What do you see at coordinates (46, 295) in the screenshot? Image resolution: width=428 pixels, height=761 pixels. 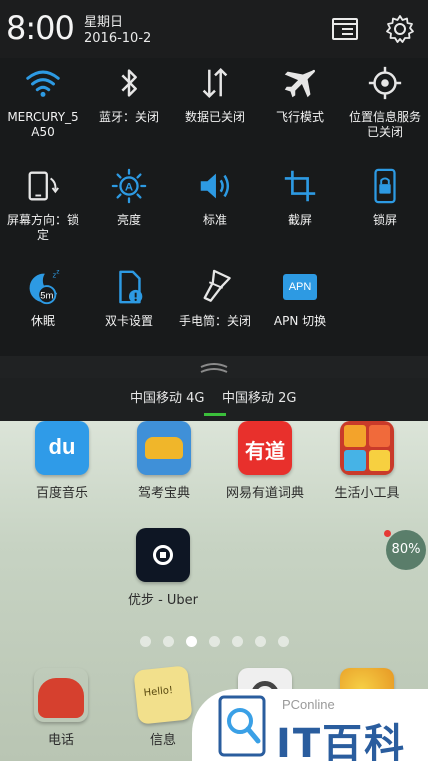 I see `sleep-badge-text: 5m` at bounding box center [46, 295].